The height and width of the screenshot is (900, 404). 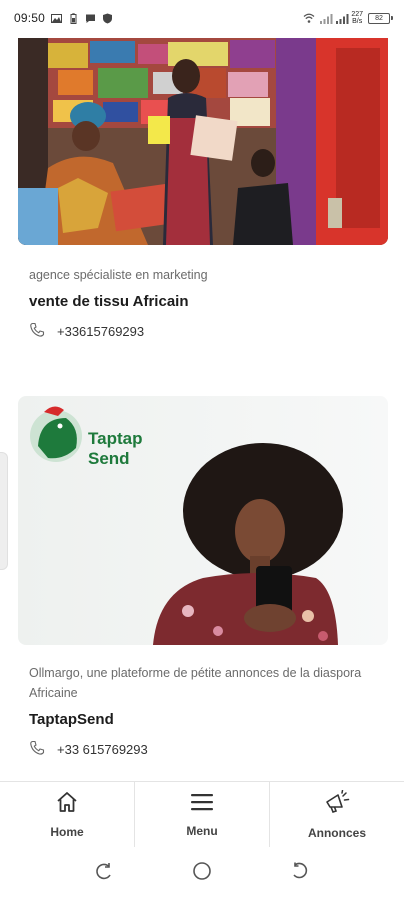 I want to click on battery-level: 82, so click(x=379, y=18).